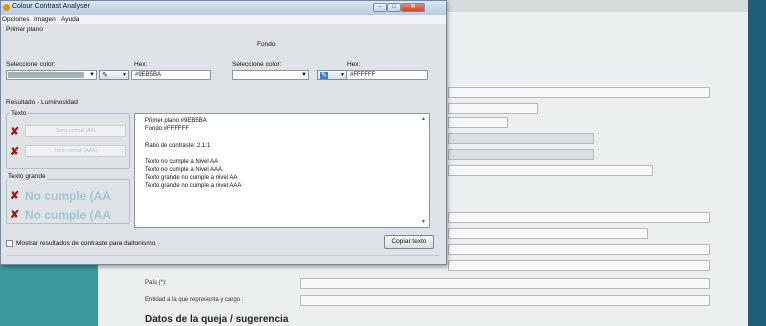 This screenshot has width=766, height=326. Describe the element at coordinates (9, 243) in the screenshot. I see `colorblind-checkbox` at that location.